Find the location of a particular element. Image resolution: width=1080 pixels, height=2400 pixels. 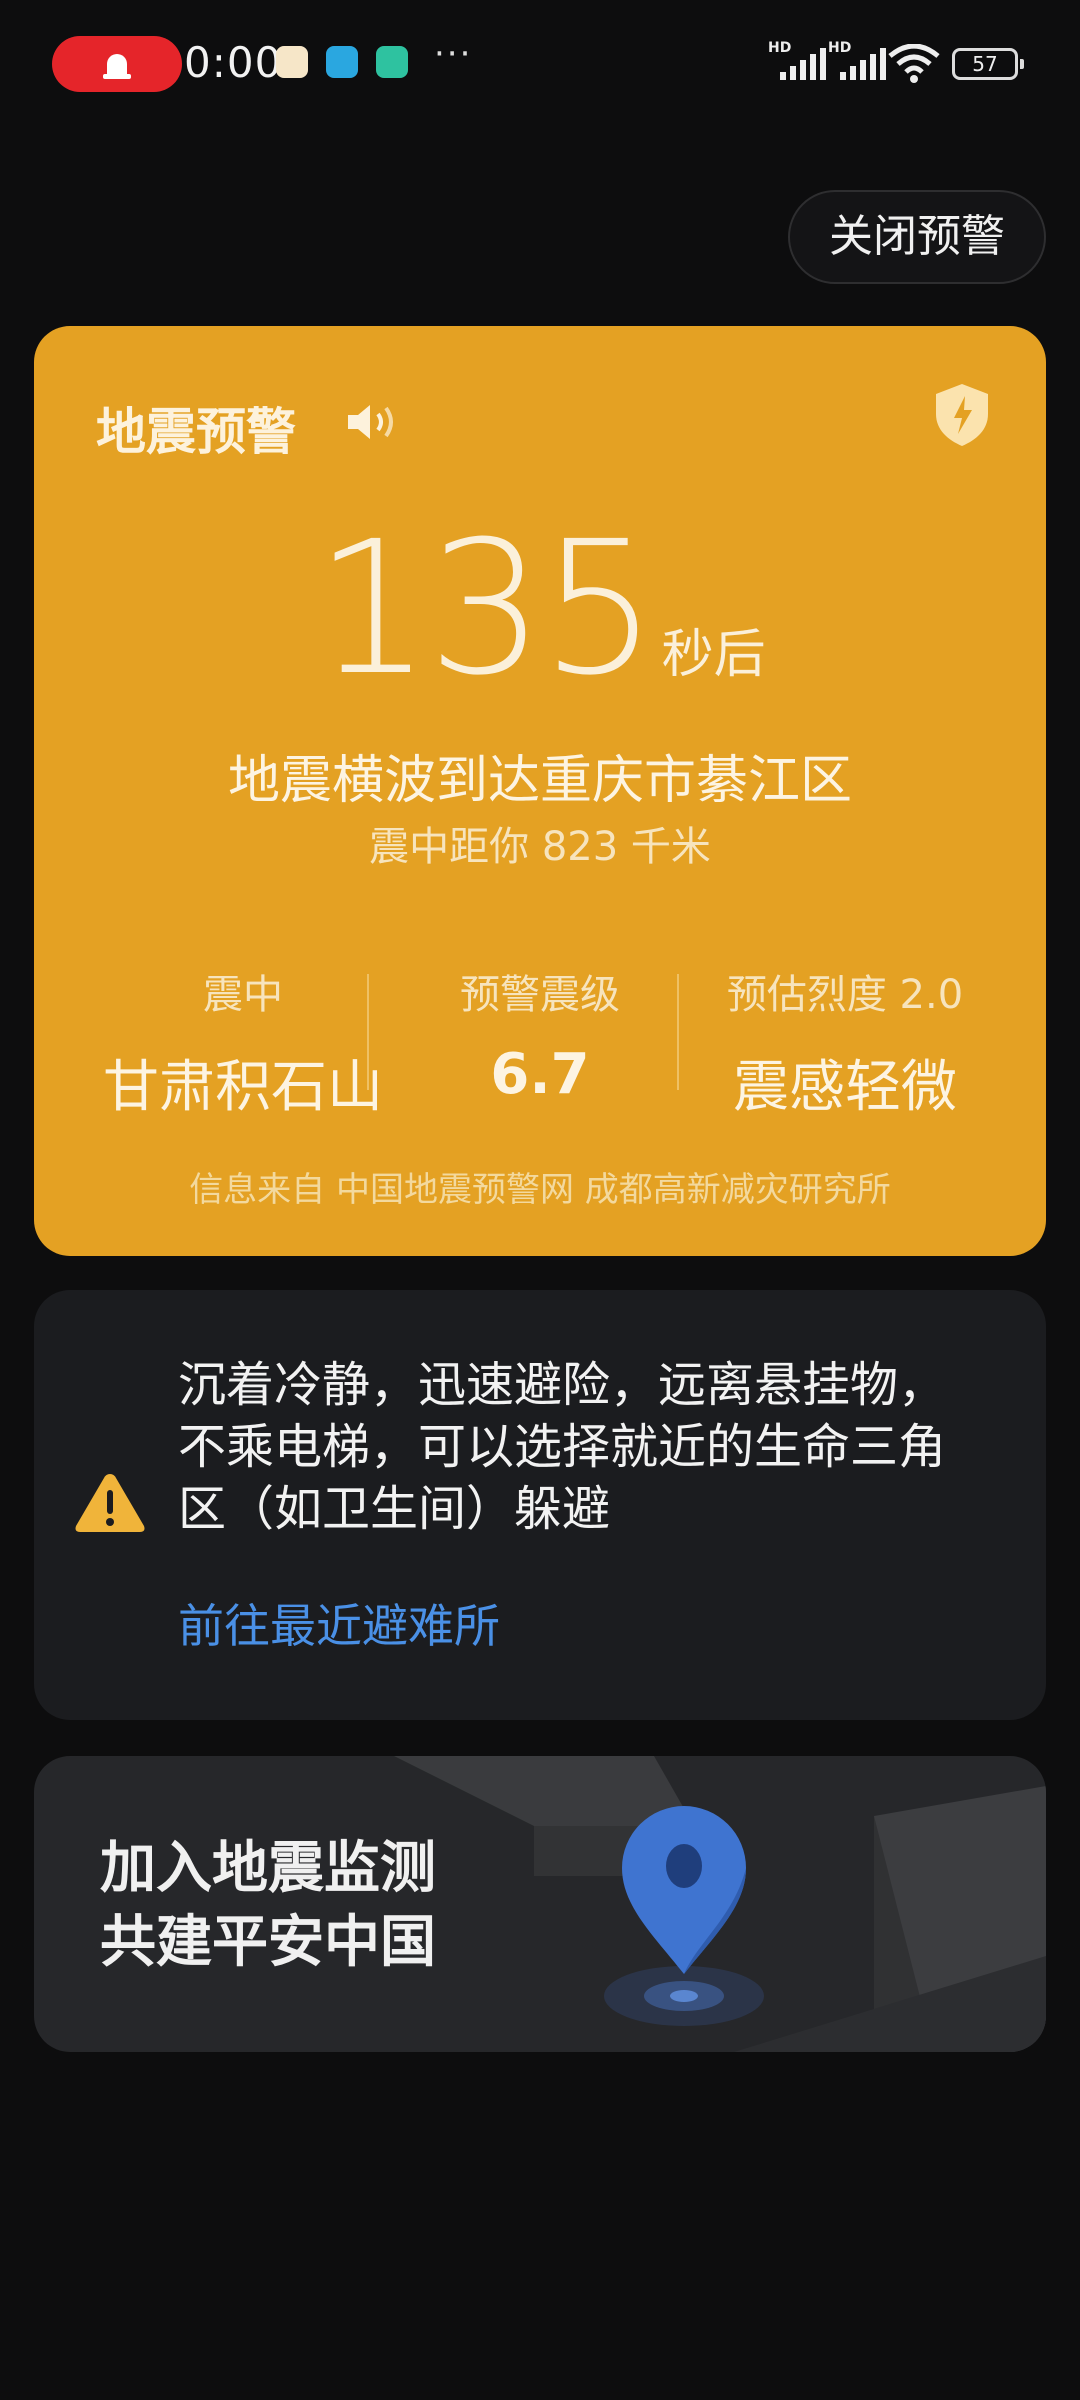

stat-value: 6.7 is located at coordinates (540, 1074).